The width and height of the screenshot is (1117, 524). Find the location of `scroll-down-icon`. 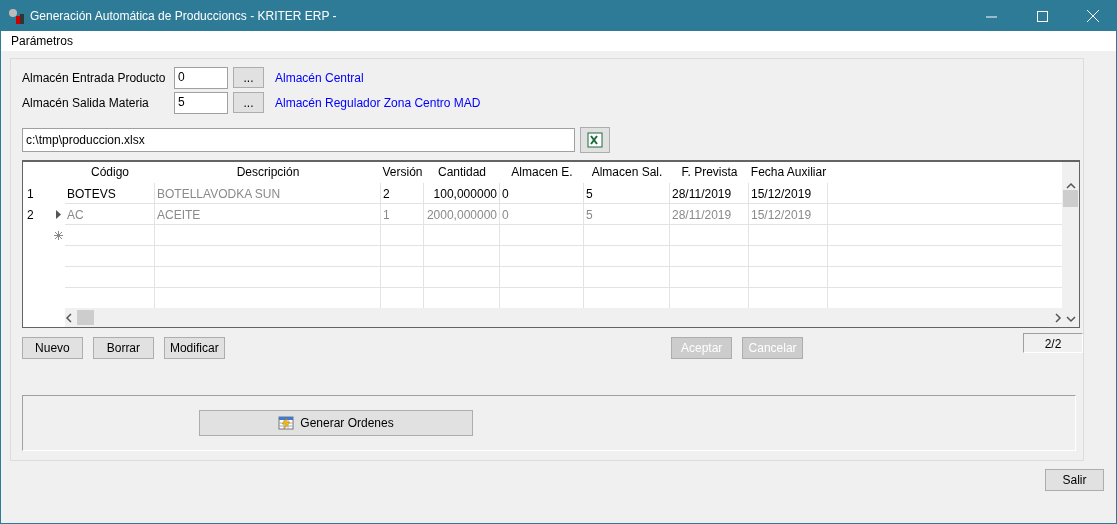

scroll-down-icon is located at coordinates (1070, 319).